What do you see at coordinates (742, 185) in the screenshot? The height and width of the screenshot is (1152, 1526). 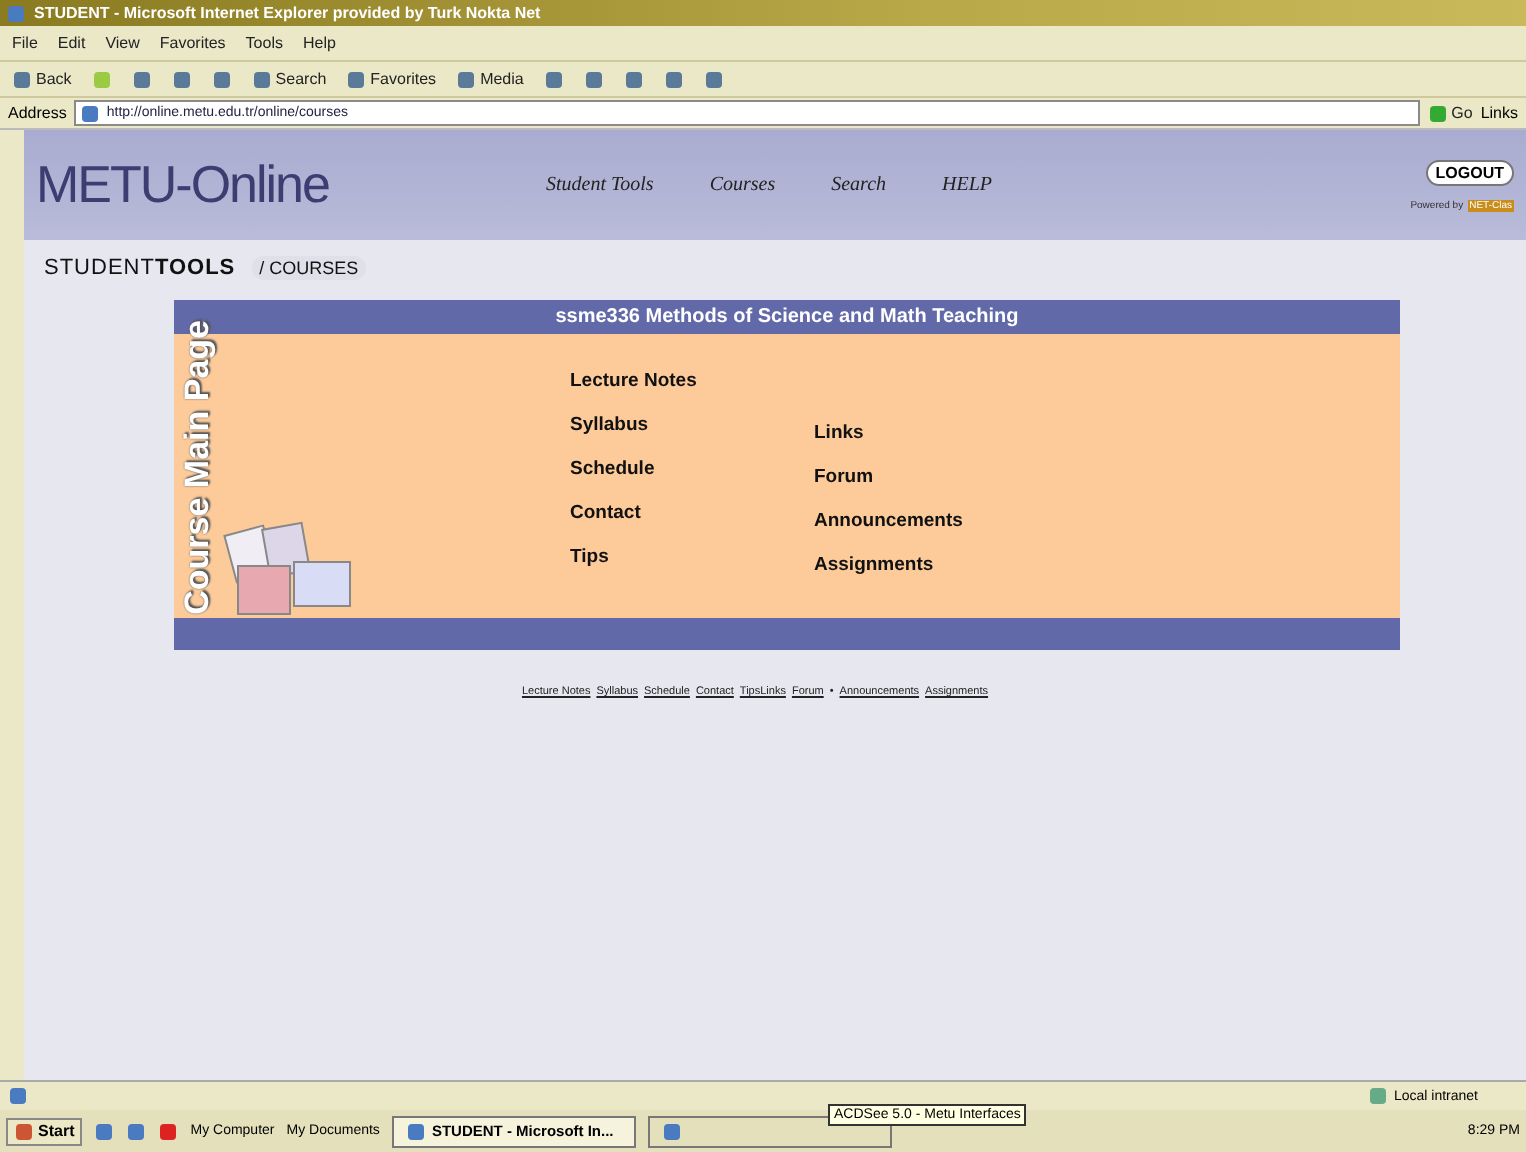 I see `nav-link: Courses` at bounding box center [742, 185].